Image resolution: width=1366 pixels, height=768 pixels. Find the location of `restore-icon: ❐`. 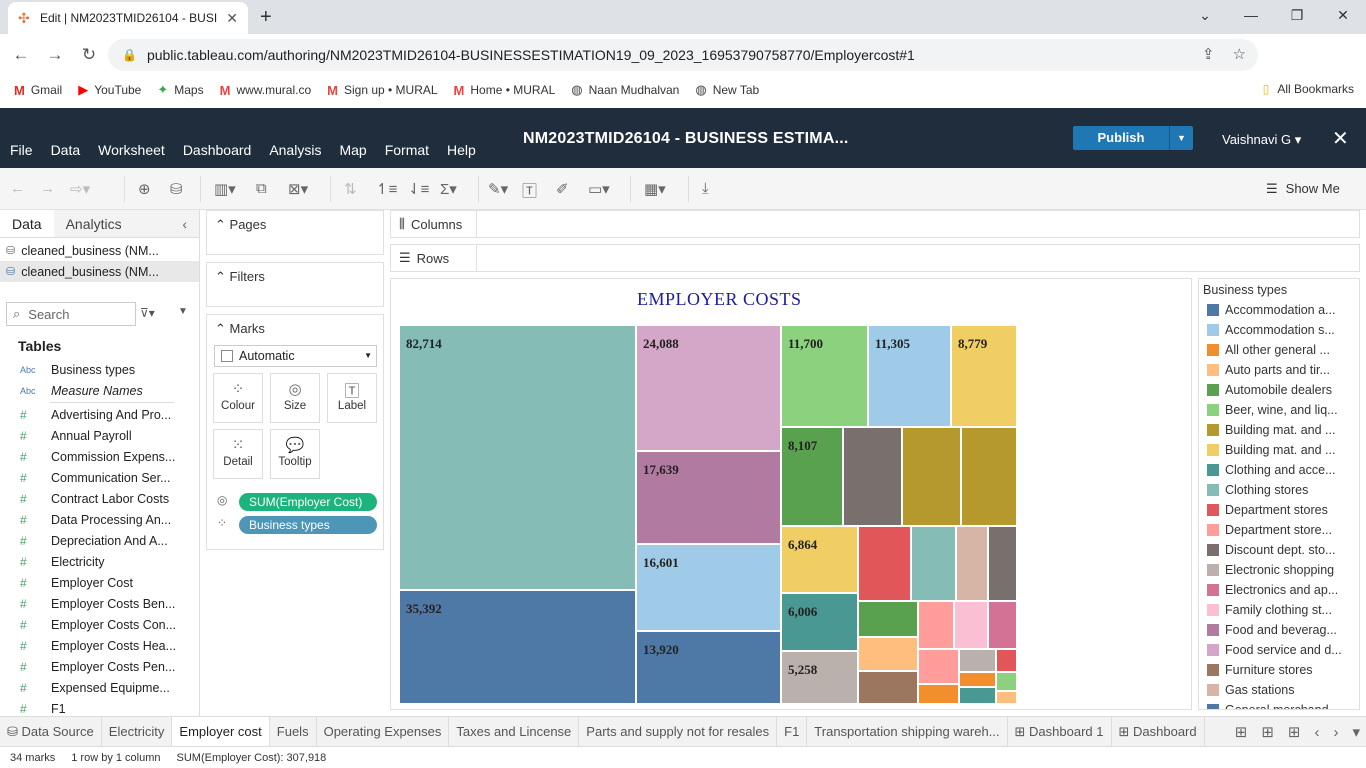

restore-icon: ❐ is located at coordinates (1297, 15).